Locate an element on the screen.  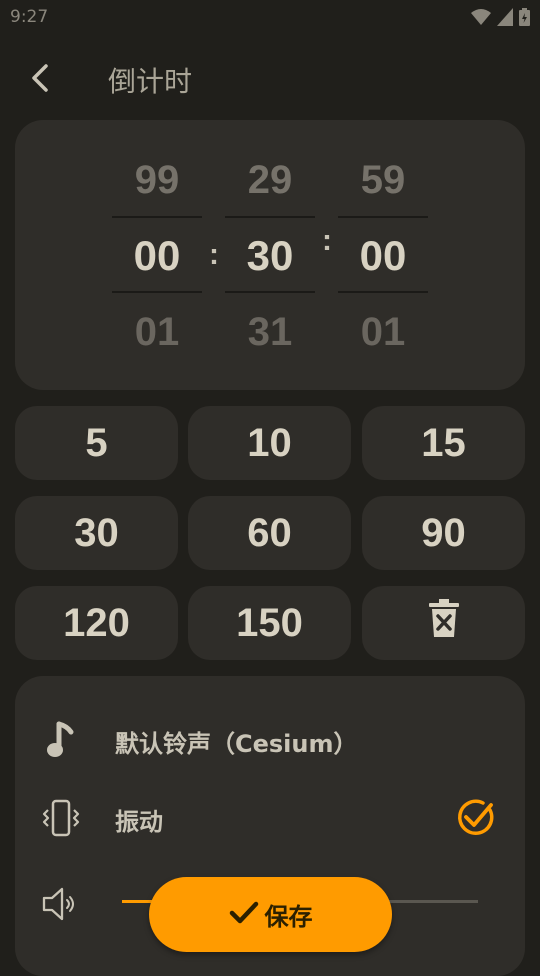
status-icons is located at coordinates (500, 17).